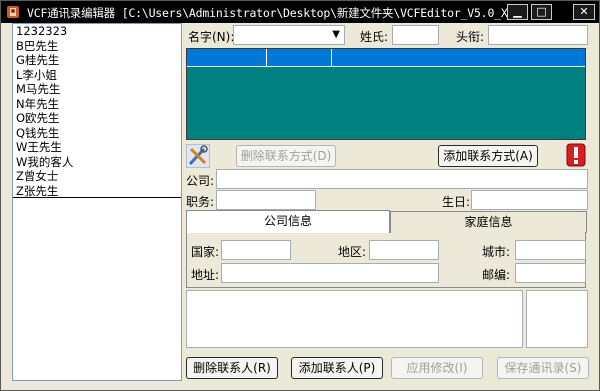 The height and width of the screenshot is (391, 600). What do you see at coordinates (200, 202) in the screenshot?
I see `position-label: 职务:` at bounding box center [200, 202].